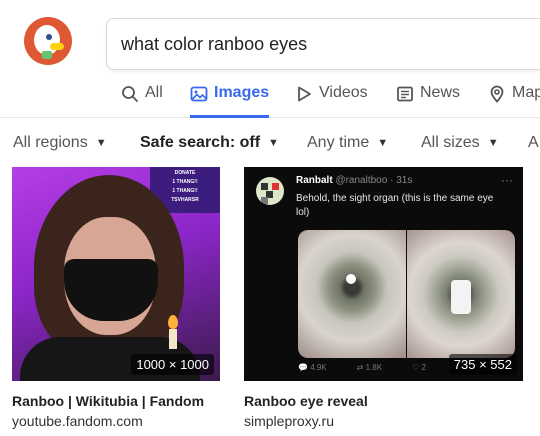 This screenshot has height=436, width=540. Describe the element at coordinates (314, 180) in the screenshot. I see `tweet-name: Ranbalt` at that location.